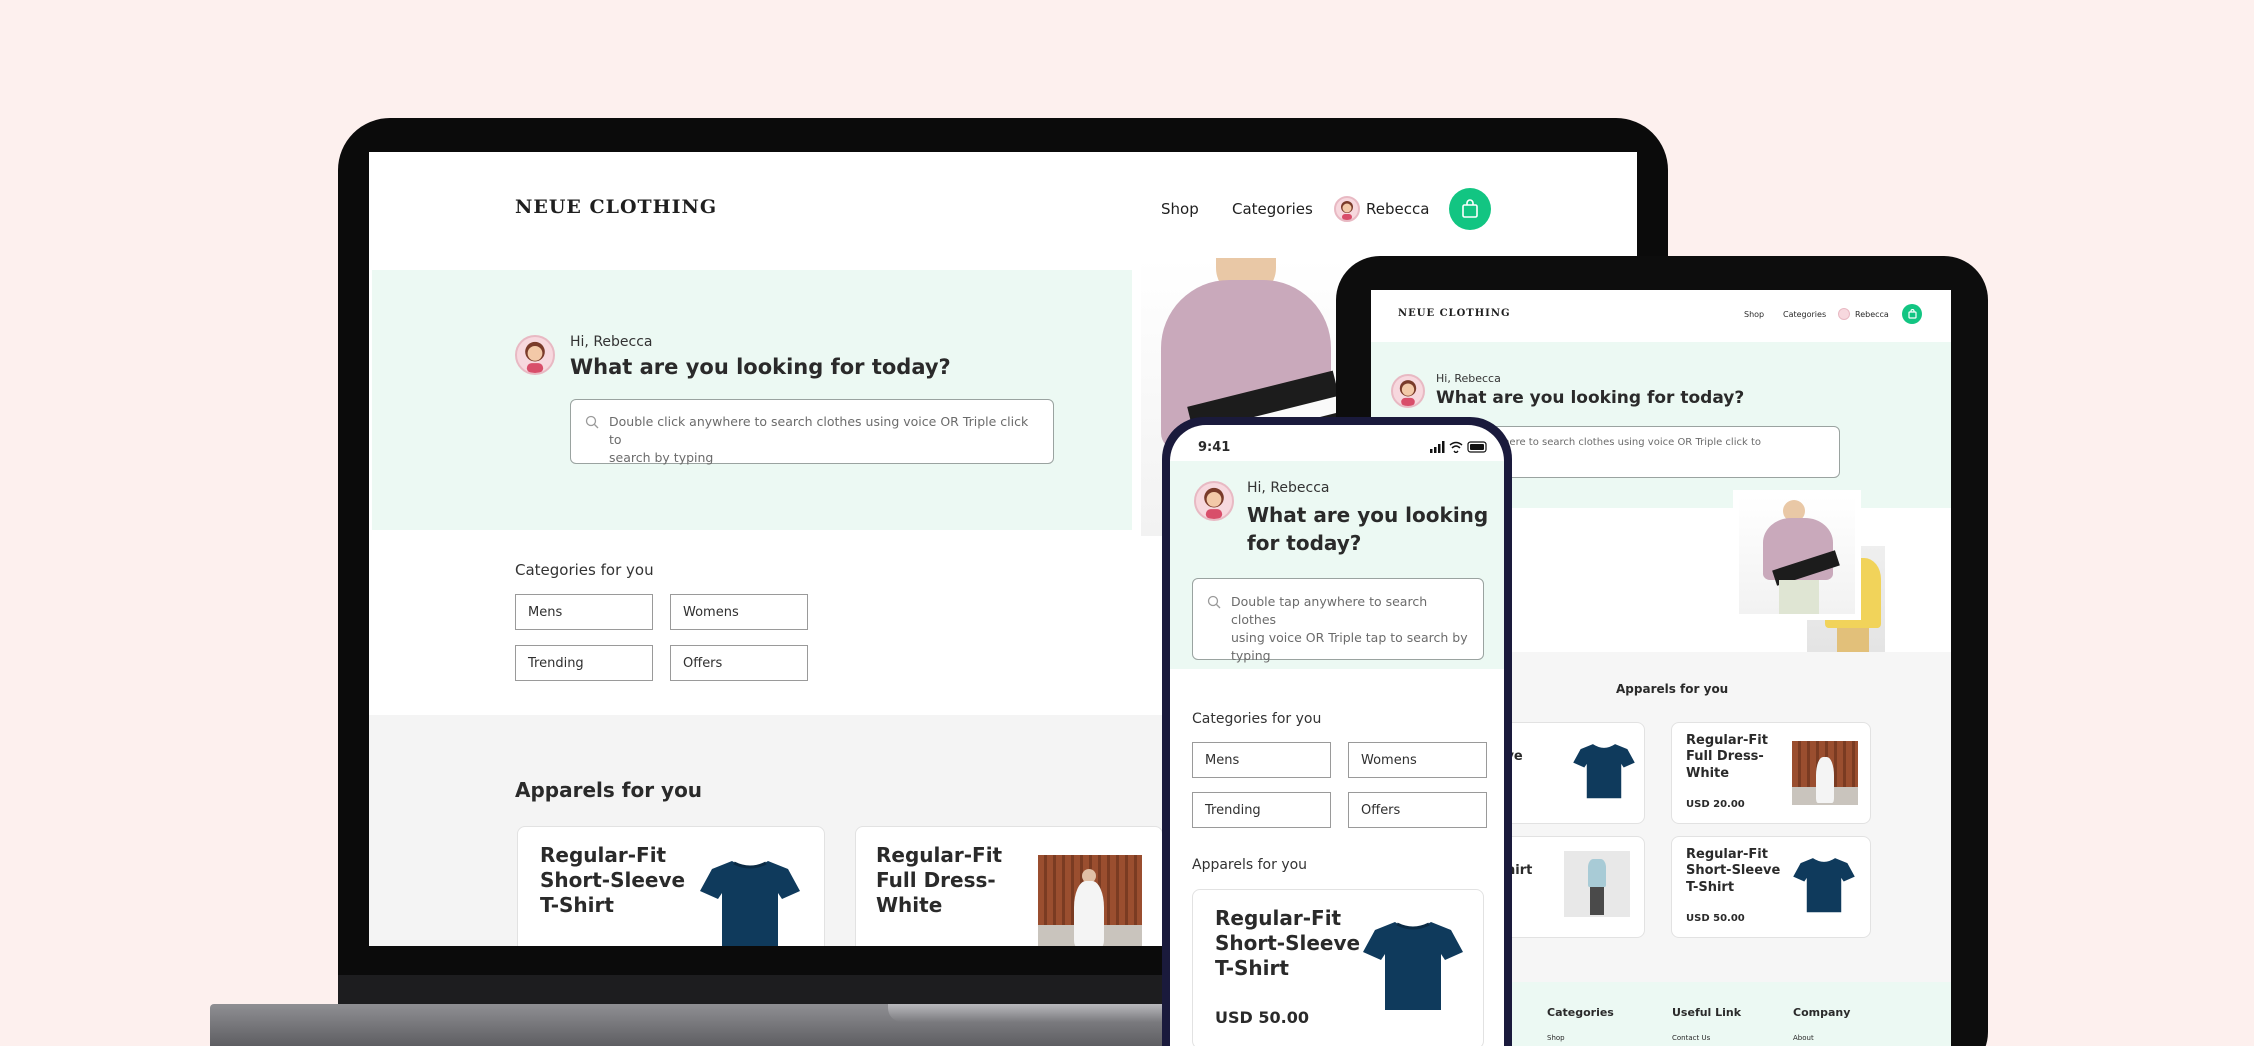 The width and height of the screenshot is (2254, 1046). What do you see at coordinates (1458, 447) in the screenshot?
I see `status-icons` at bounding box center [1458, 447].